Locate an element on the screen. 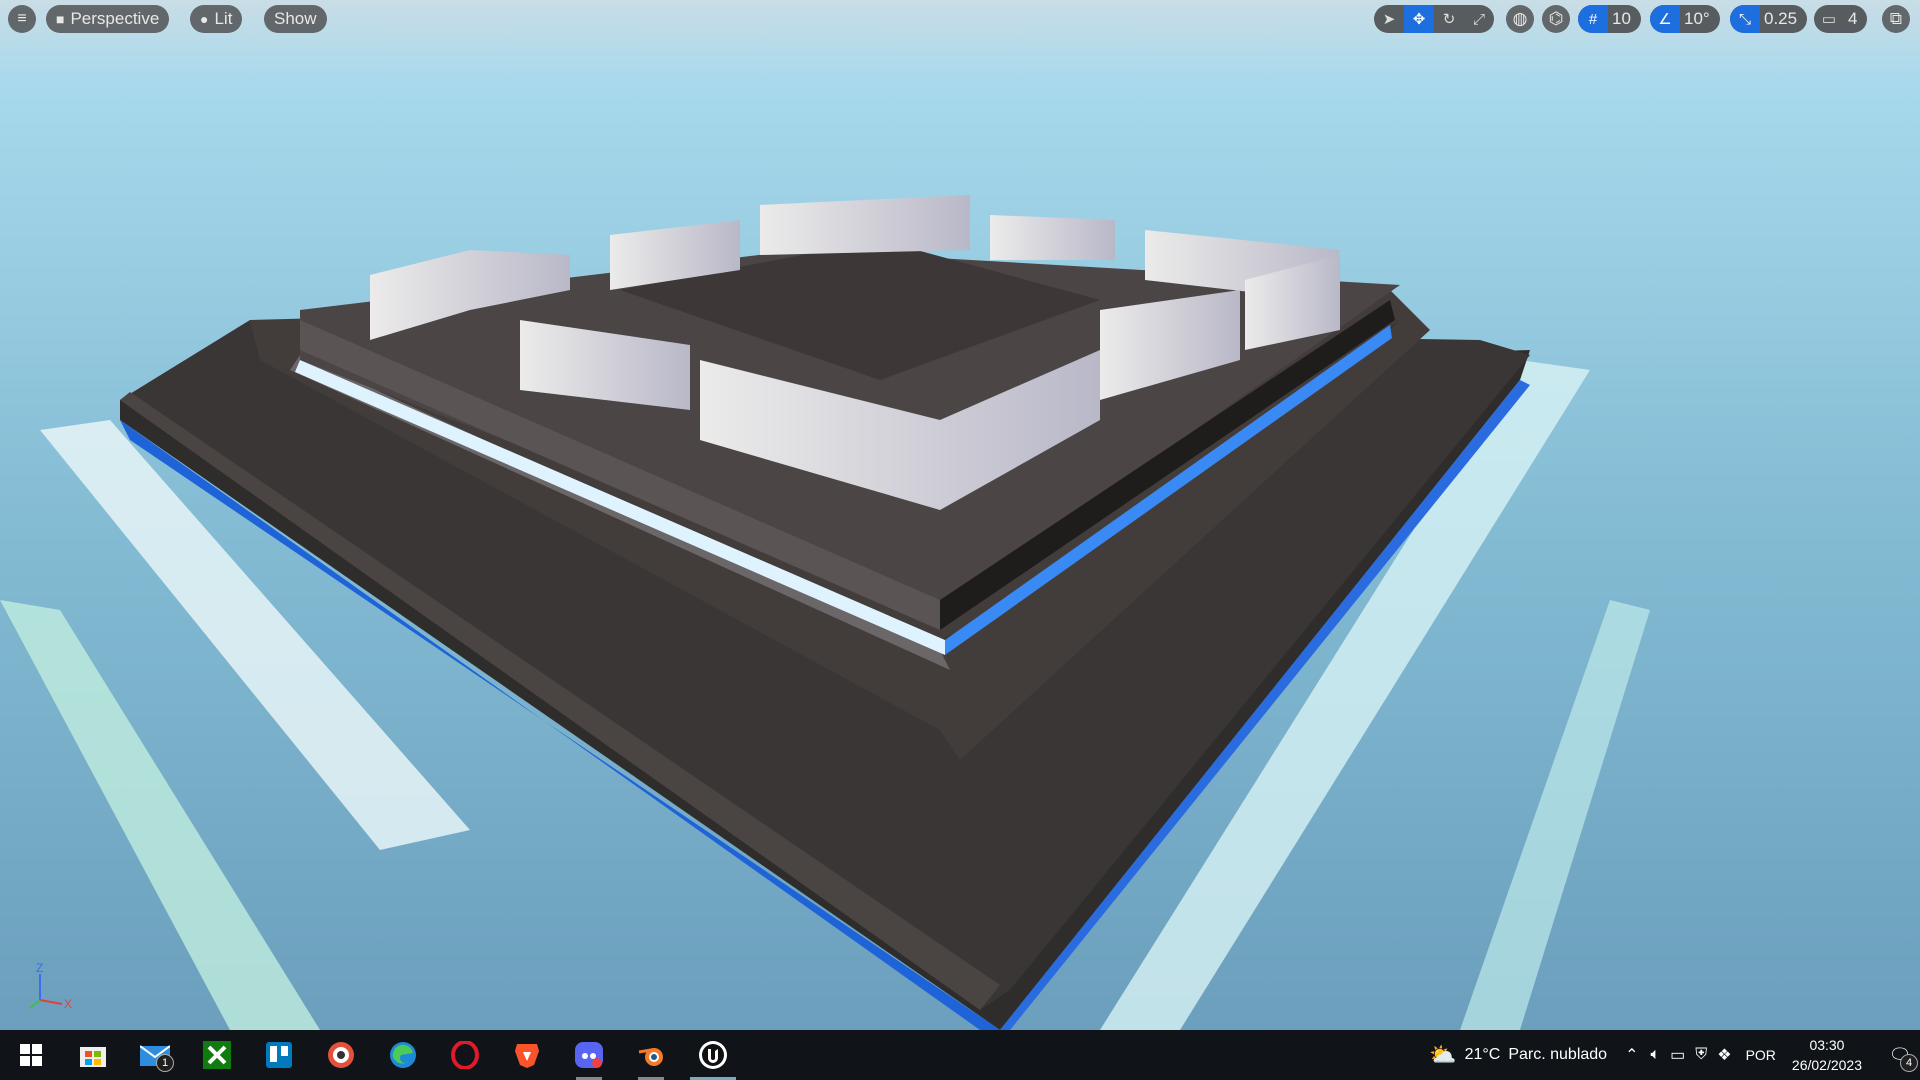 Image resolution: width=1920 pixels, height=1080 pixels. store-icon is located at coordinates (93, 1057).